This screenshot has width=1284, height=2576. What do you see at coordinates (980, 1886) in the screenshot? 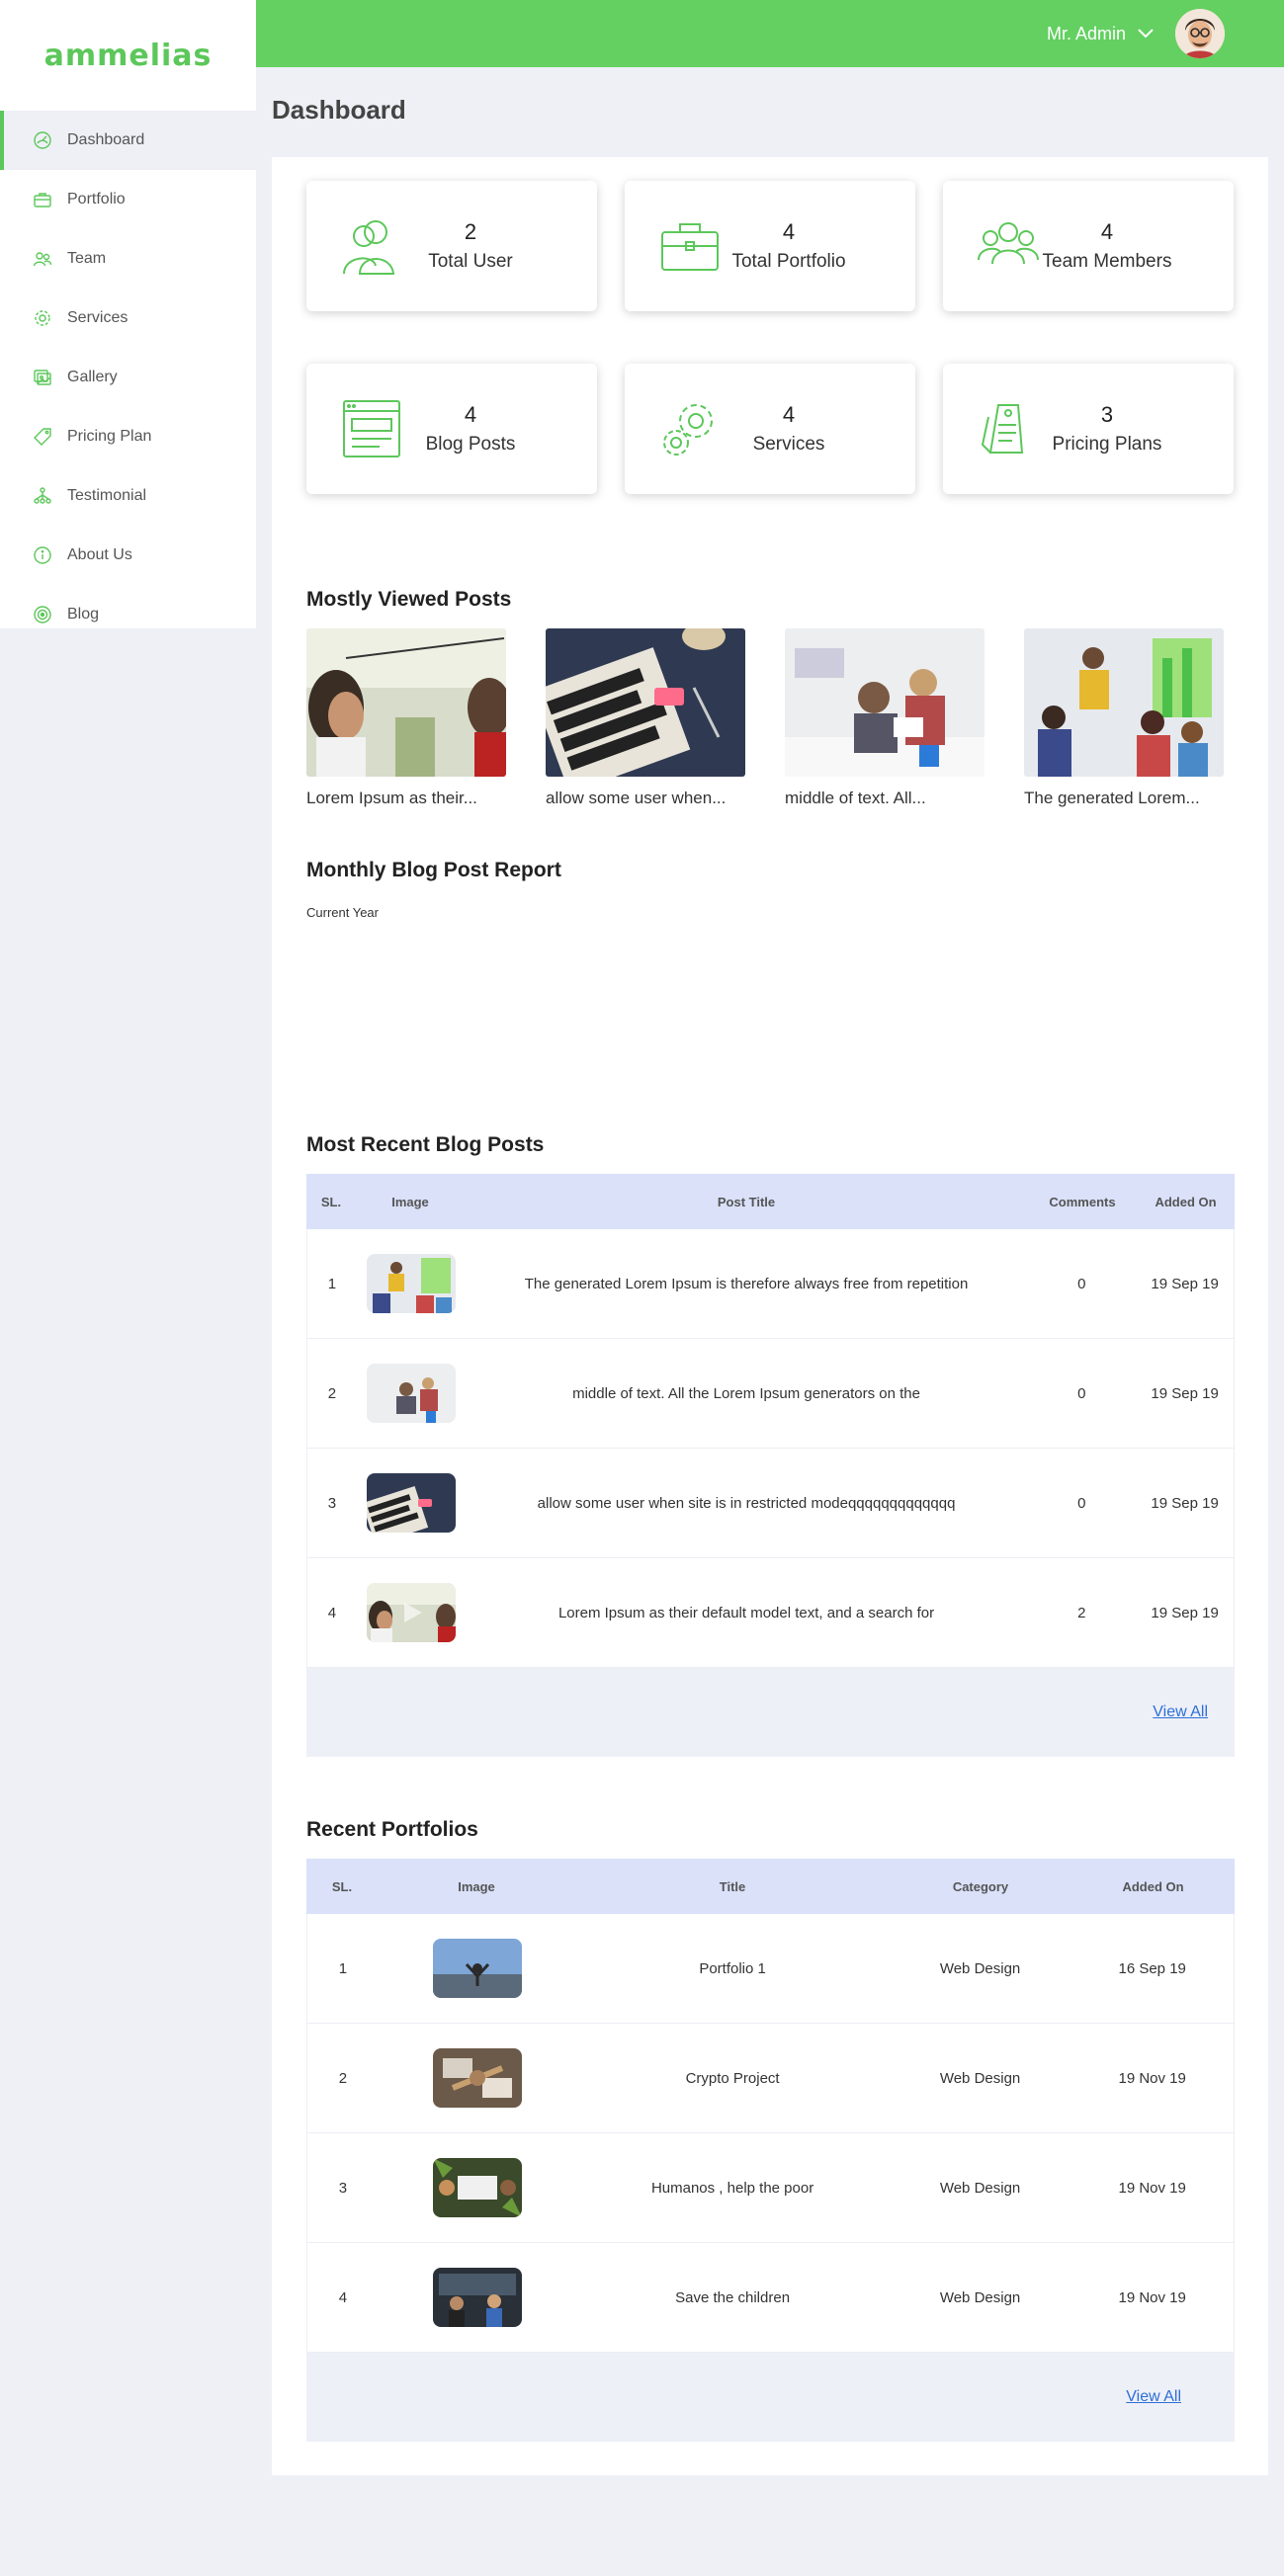
I see `column-header: Category` at bounding box center [980, 1886].